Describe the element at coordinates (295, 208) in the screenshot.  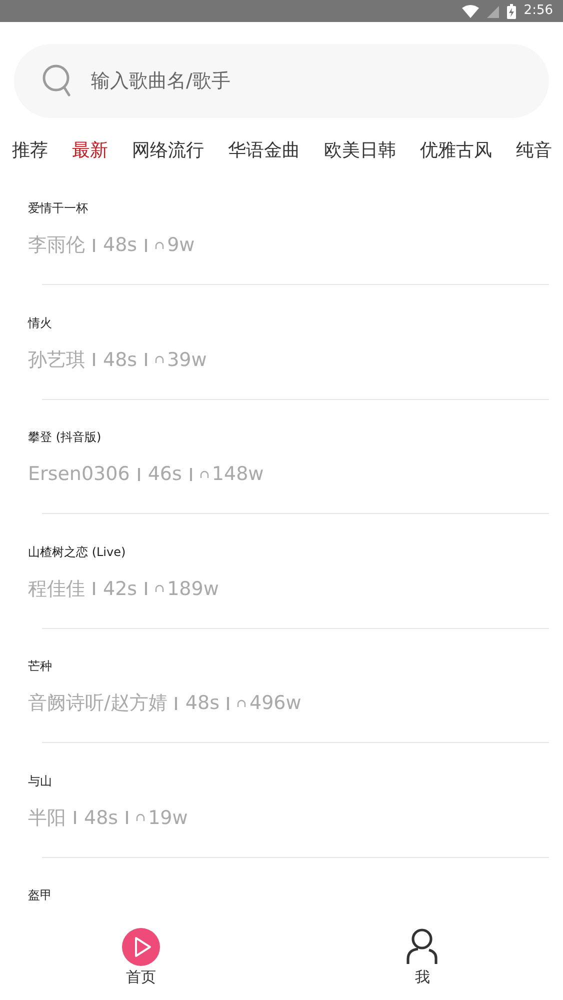
I see `song-title: 爱情干一杯` at that location.